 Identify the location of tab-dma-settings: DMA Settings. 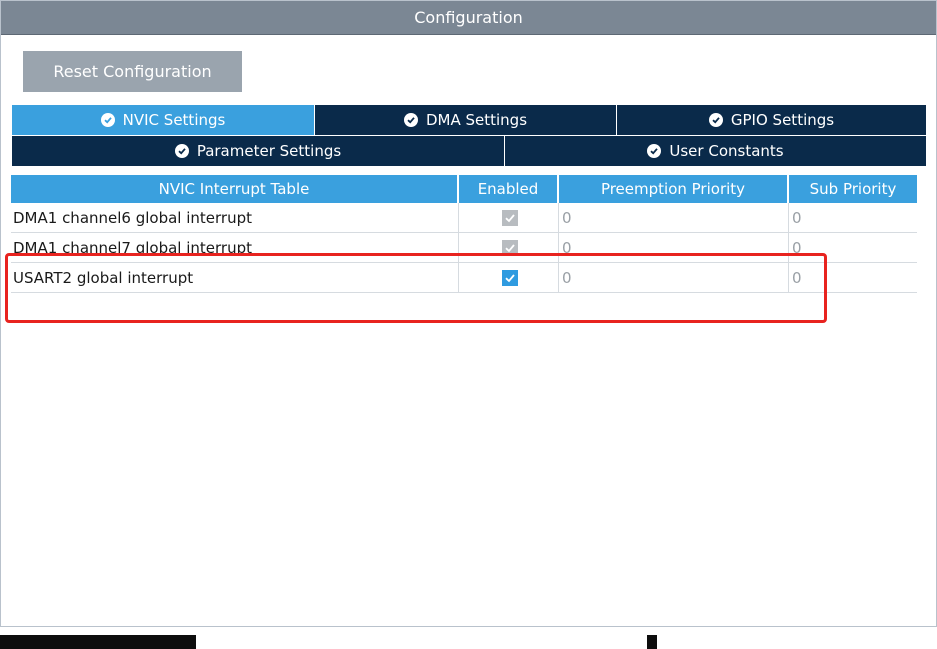
(466, 120).